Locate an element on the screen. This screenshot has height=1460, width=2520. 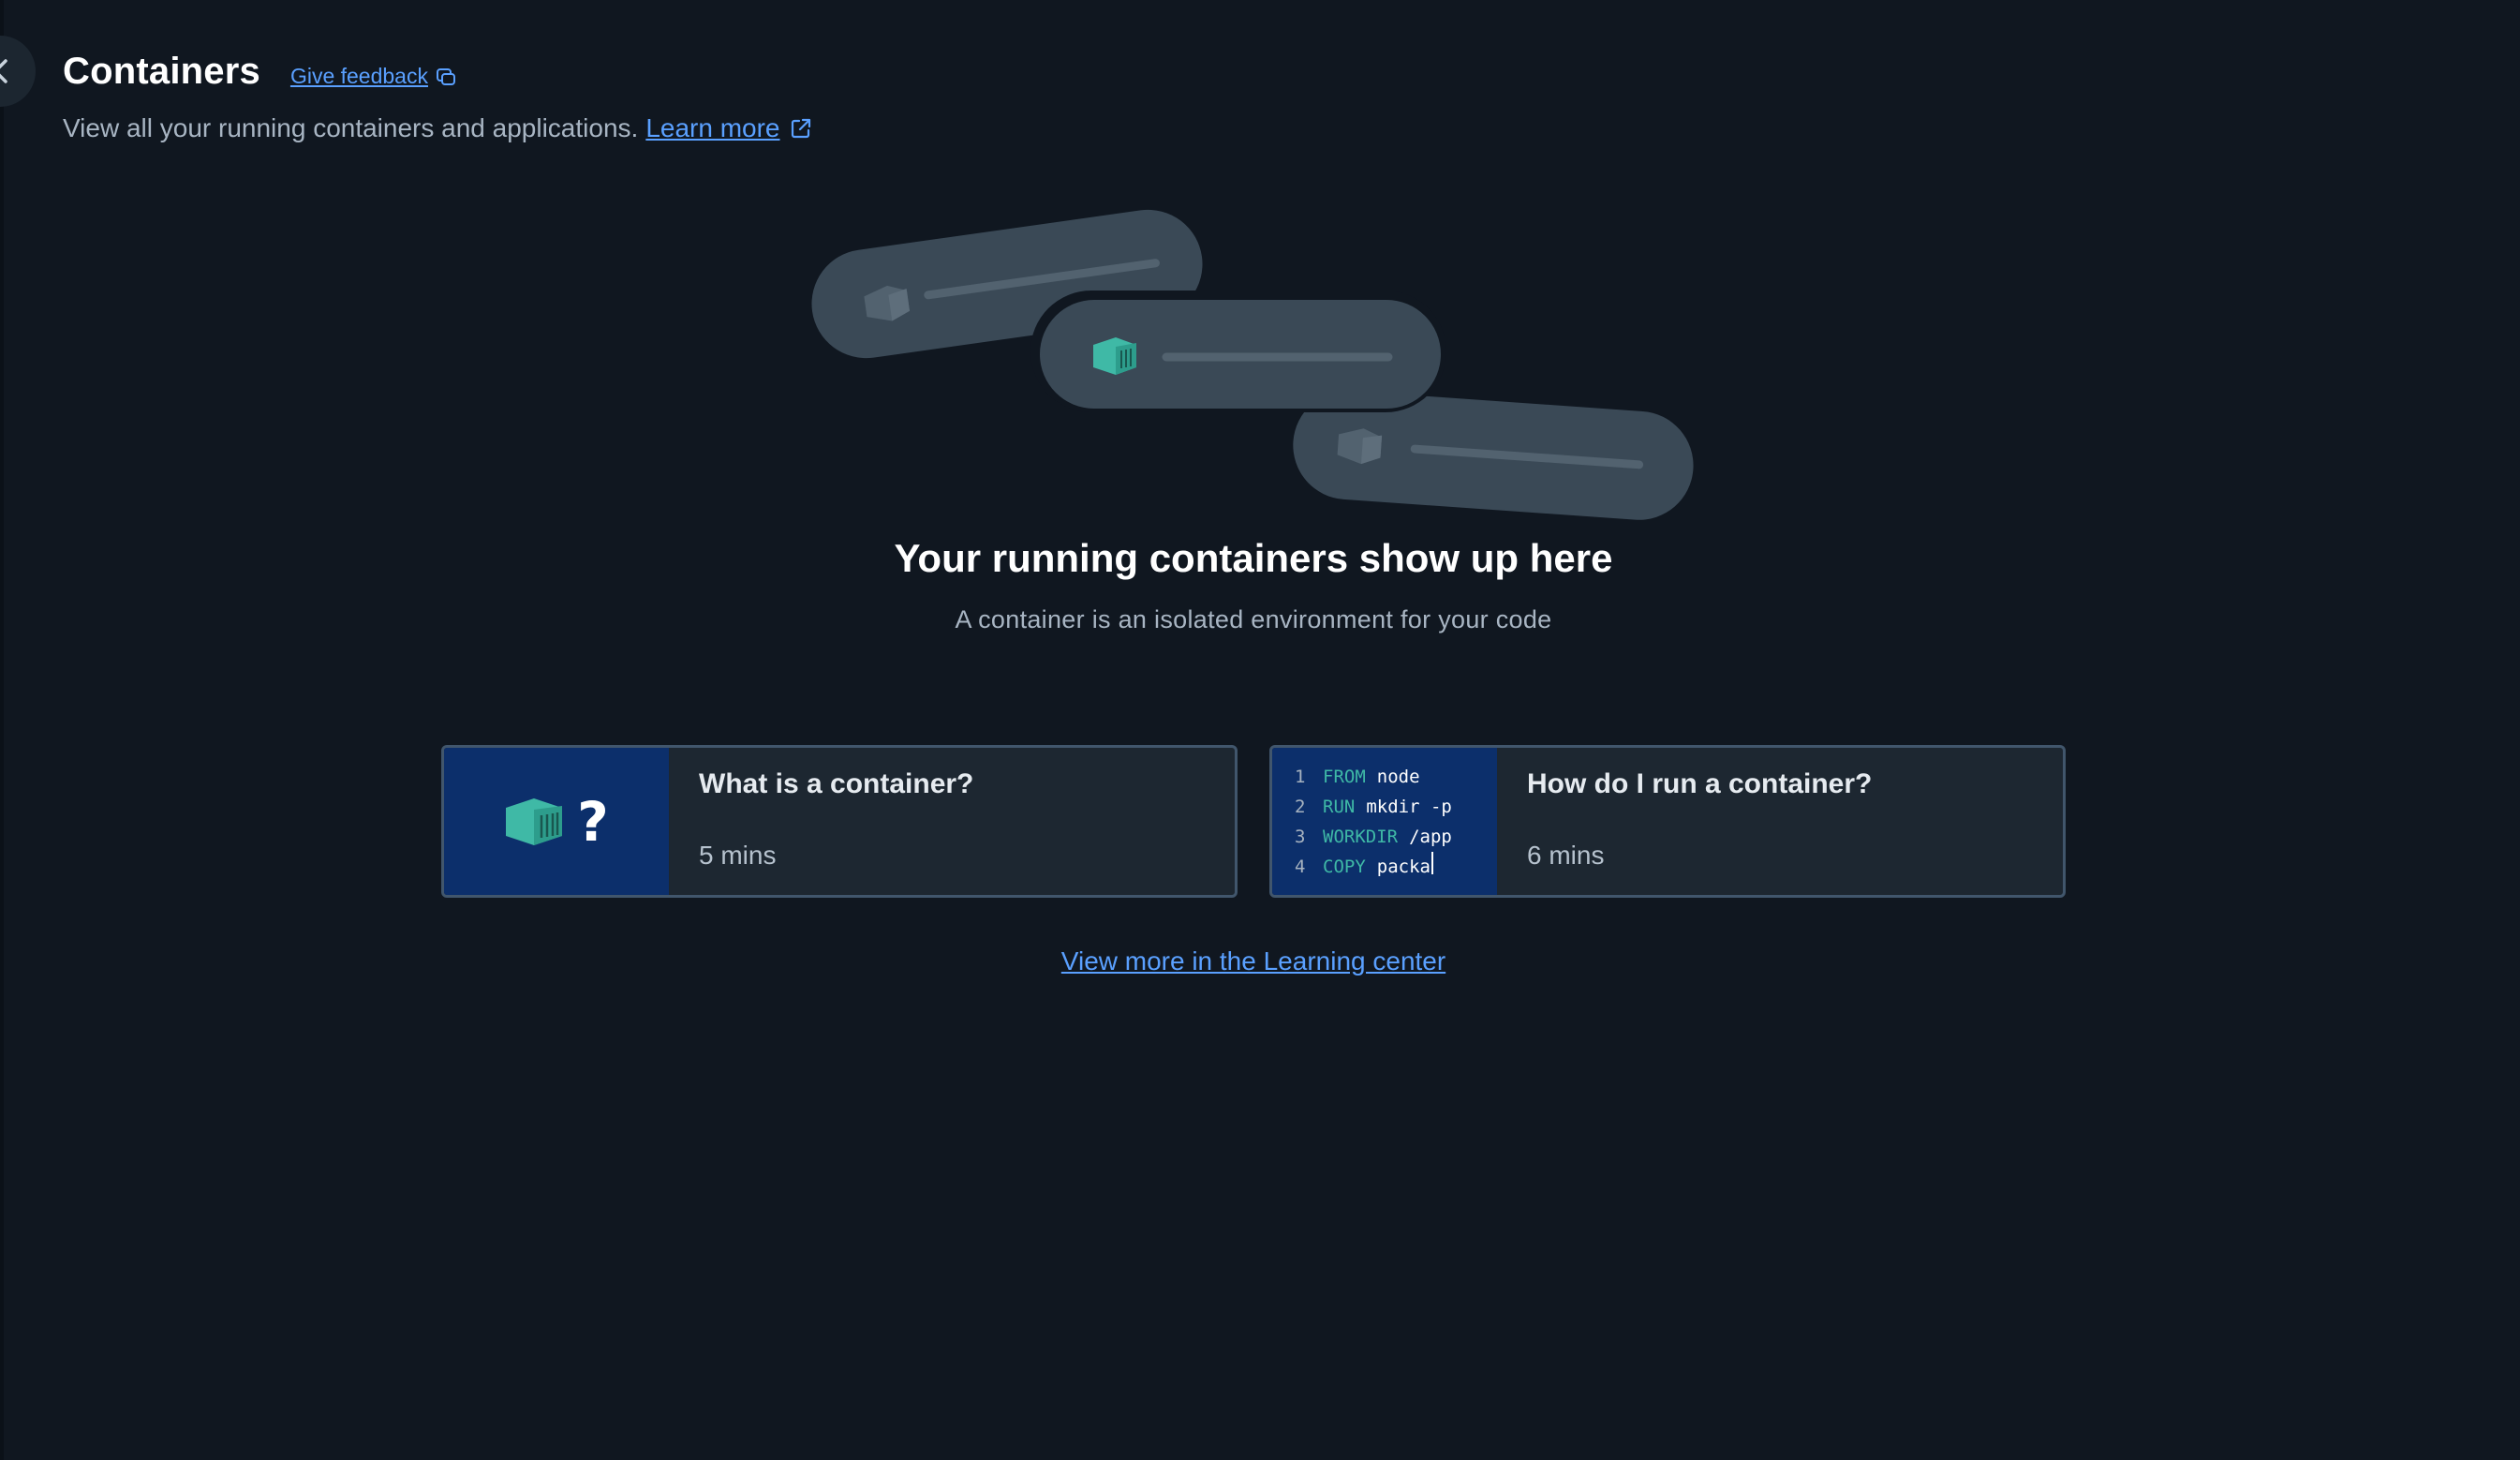
card-thumbnail: ? is located at coordinates (556, 821).